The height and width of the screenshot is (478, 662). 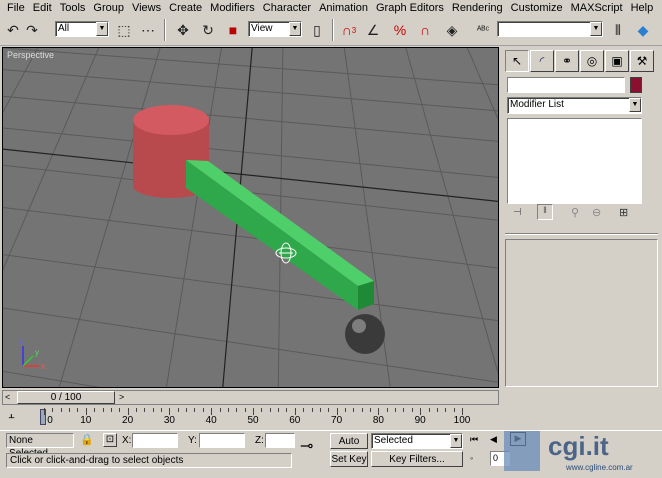 I want to click on show-end-result-icon: ‖, so click(x=545, y=212).